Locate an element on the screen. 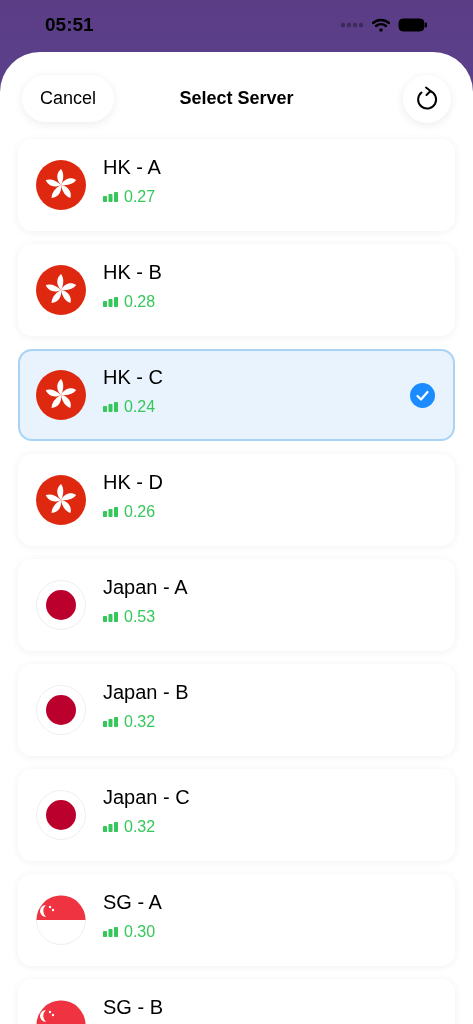  server-row: HK - C 0.24 is located at coordinates (236, 395).